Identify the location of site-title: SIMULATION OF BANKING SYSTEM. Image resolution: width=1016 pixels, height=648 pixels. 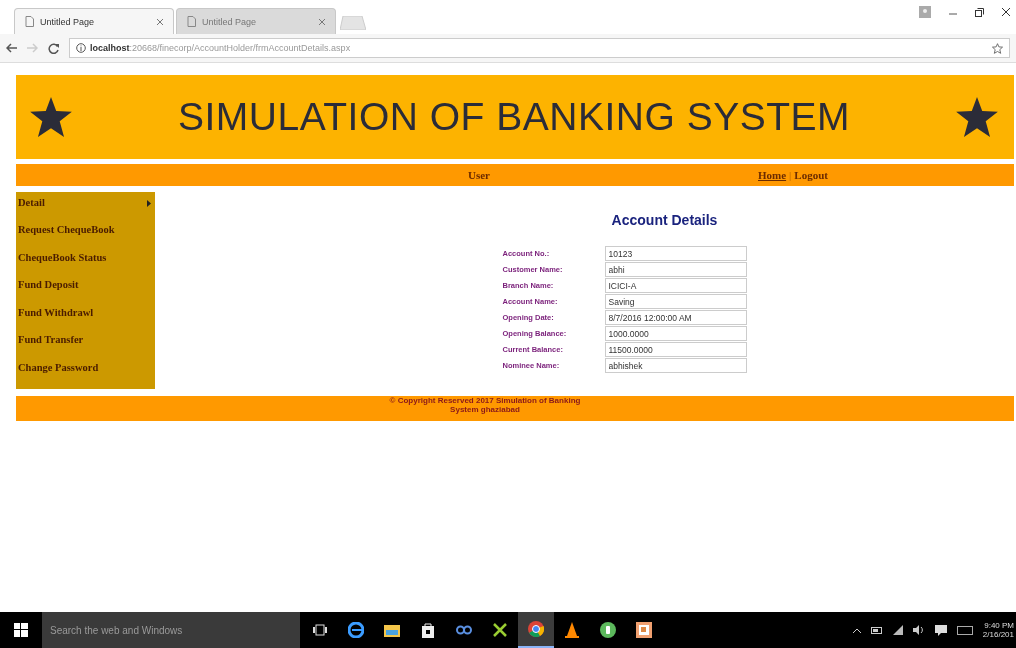
(514, 117).